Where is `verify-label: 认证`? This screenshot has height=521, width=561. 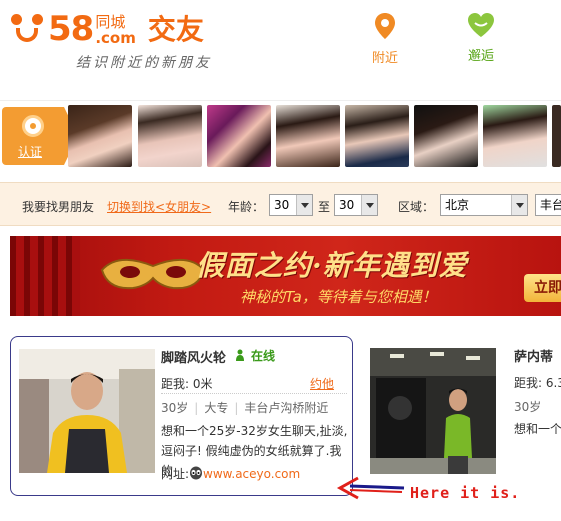 verify-label: 认证 is located at coordinates (30, 152).